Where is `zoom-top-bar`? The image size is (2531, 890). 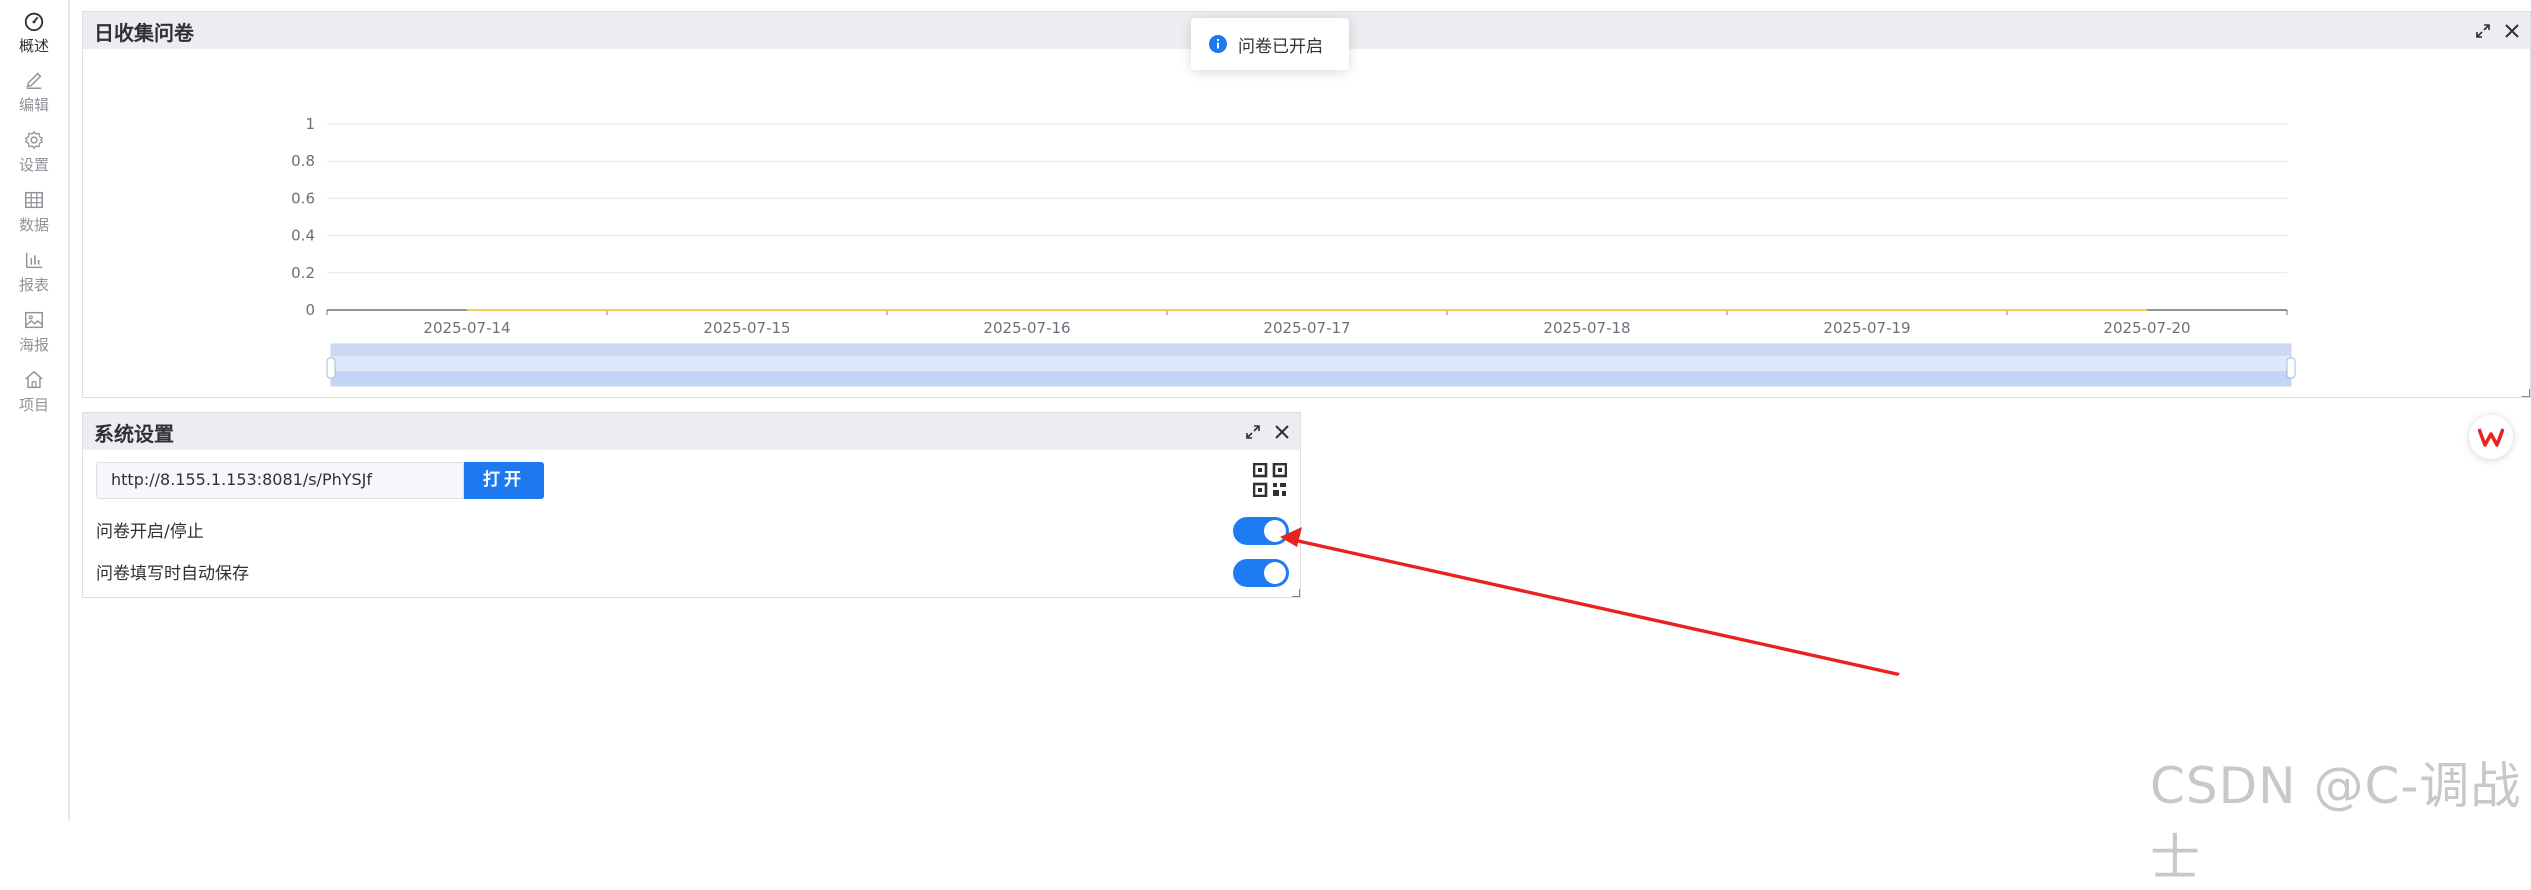
zoom-top-bar is located at coordinates (1311, 350).